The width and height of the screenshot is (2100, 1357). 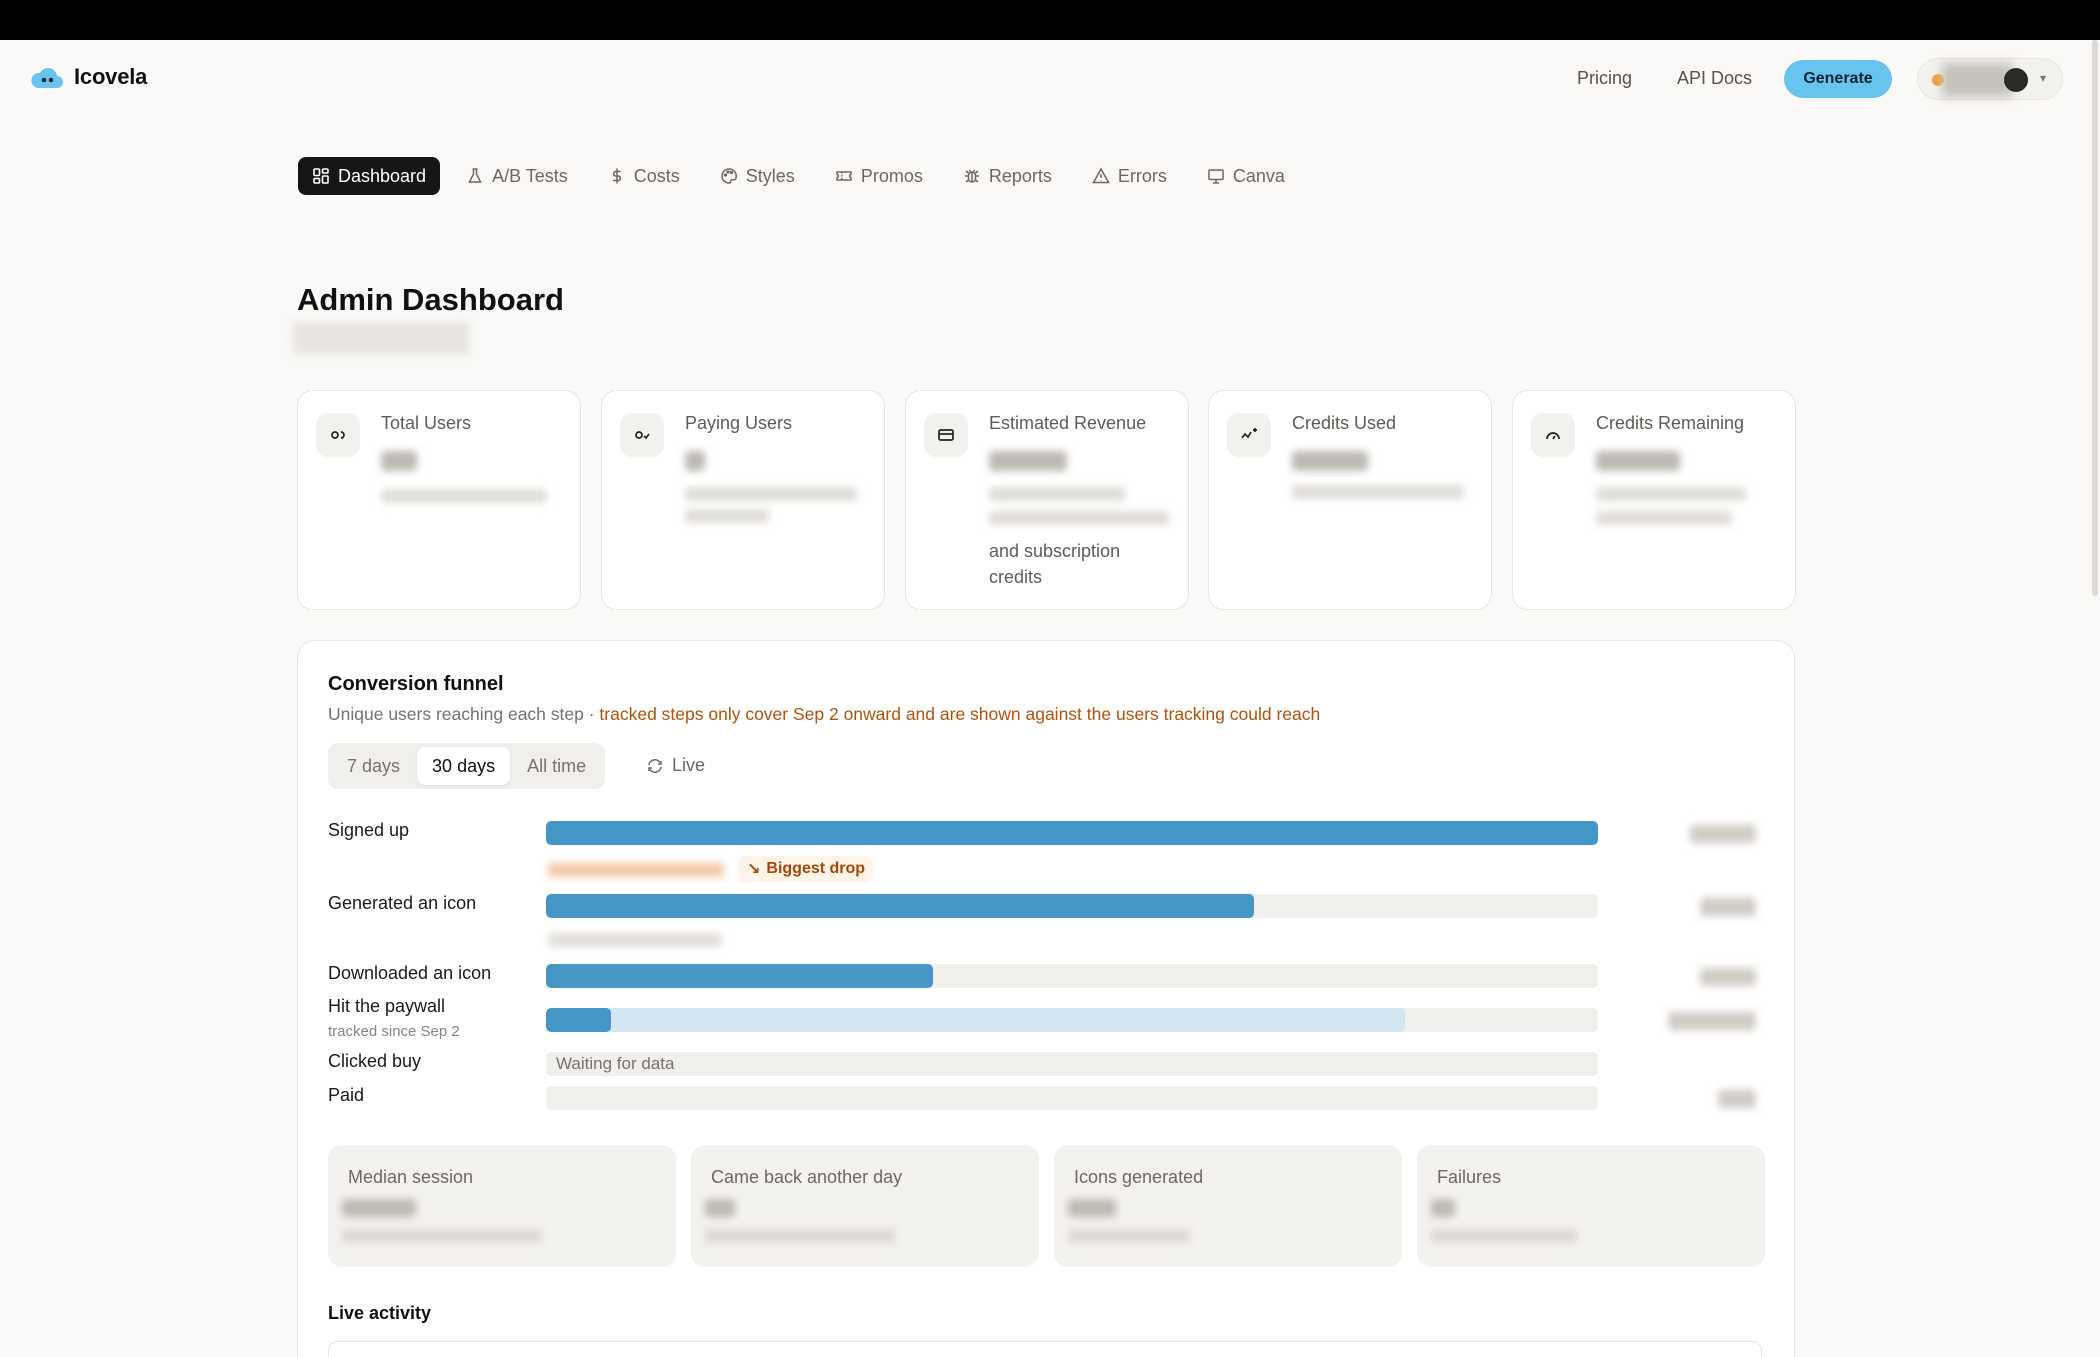 I want to click on generate-button: Generate, so click(x=1838, y=79).